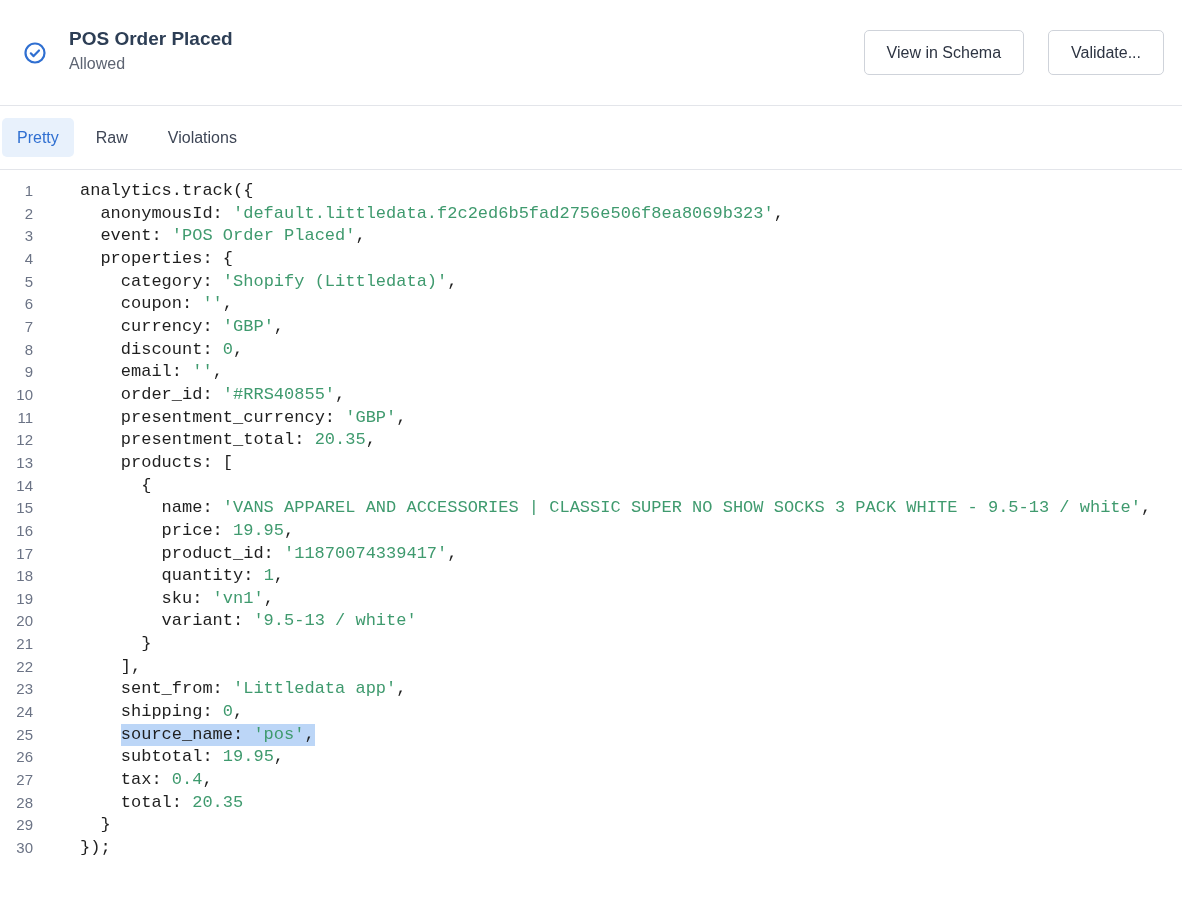  Describe the element at coordinates (151, 38) in the screenshot. I see `event-title: POS Order Placed` at that location.